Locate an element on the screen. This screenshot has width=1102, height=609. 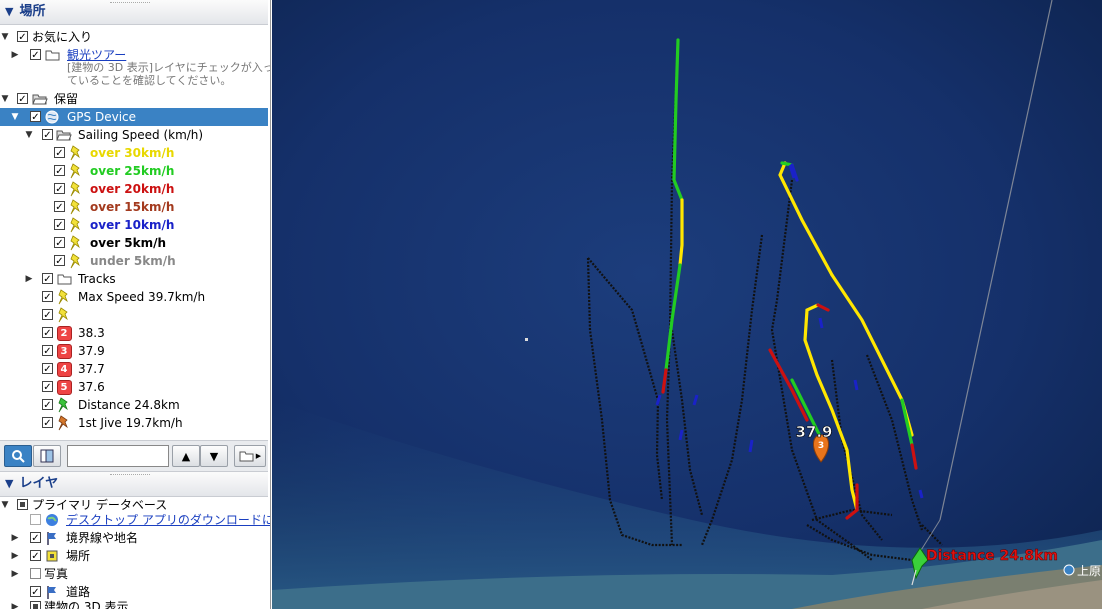
layer-borders: ▶ ✓ 境界線や地名 is located at coordinates (134, 538).